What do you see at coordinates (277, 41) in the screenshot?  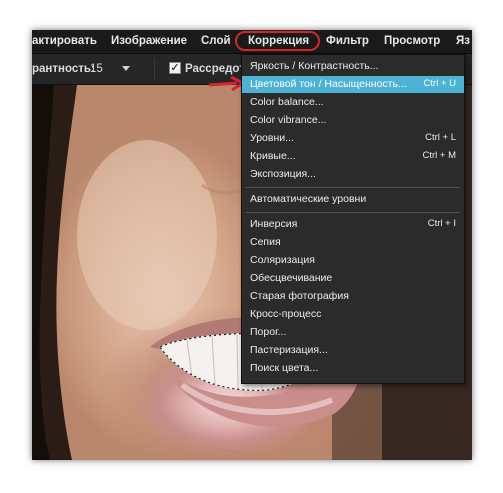 I see `annotation-circle` at bounding box center [277, 41].